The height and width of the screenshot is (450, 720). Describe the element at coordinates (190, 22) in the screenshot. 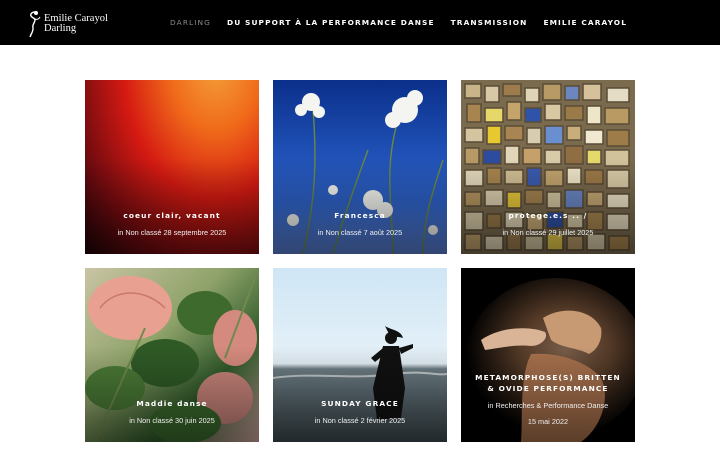

I see `nav-item-darling: DARLING` at that location.